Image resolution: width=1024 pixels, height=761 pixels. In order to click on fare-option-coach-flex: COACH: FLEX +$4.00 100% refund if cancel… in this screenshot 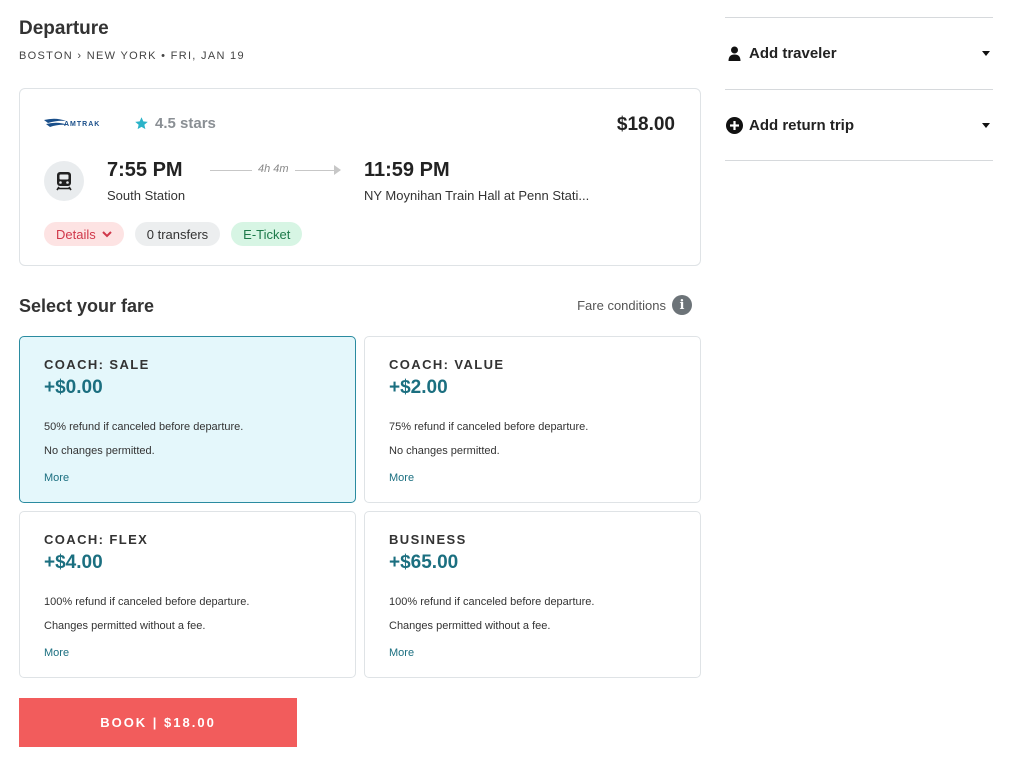, I will do `click(187, 594)`.